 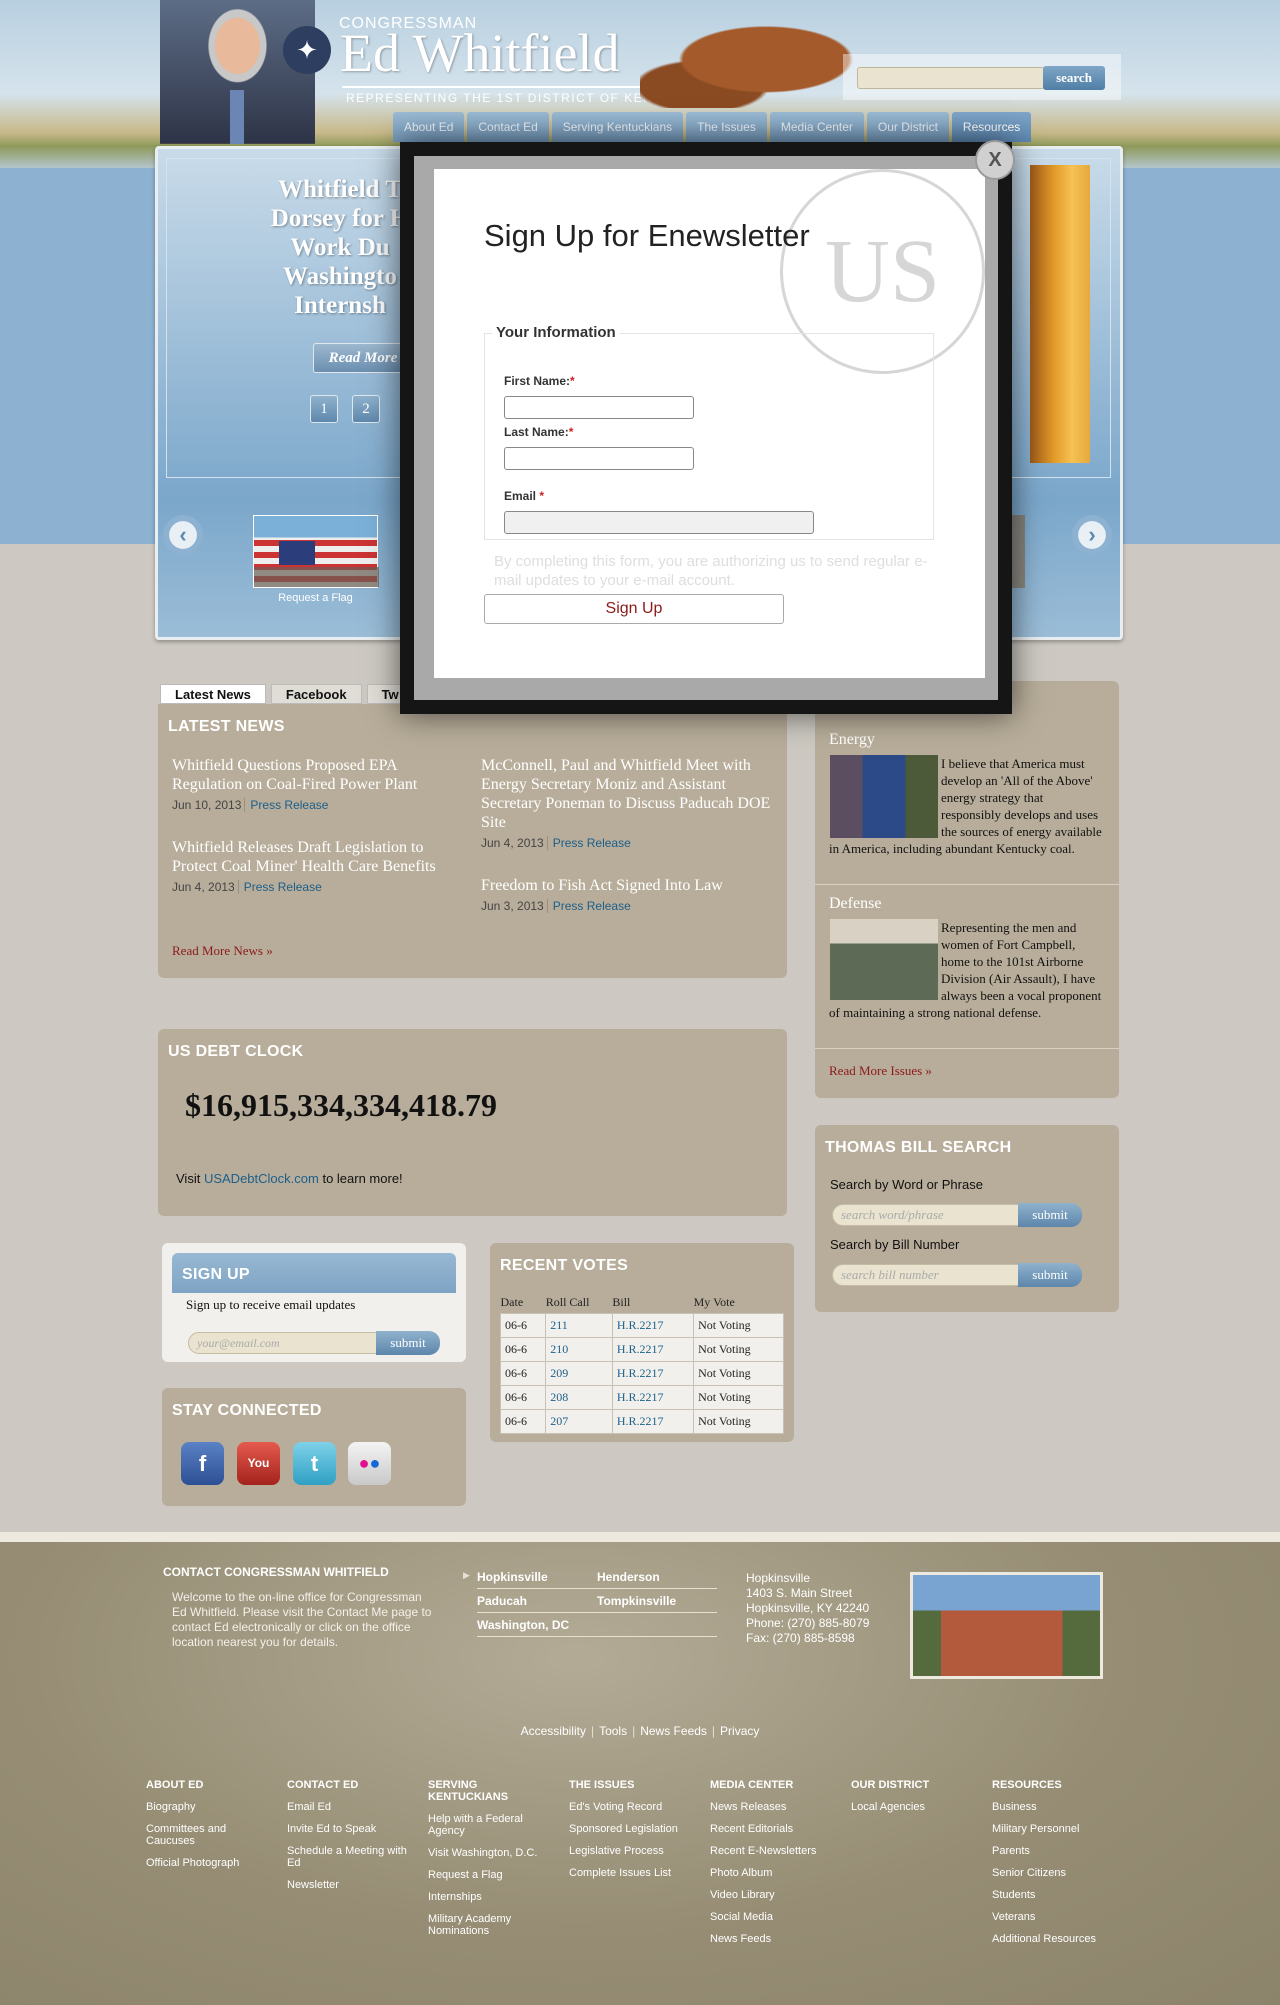 What do you see at coordinates (352, 1885) in the screenshot?
I see `footer-link: Newsletter` at bounding box center [352, 1885].